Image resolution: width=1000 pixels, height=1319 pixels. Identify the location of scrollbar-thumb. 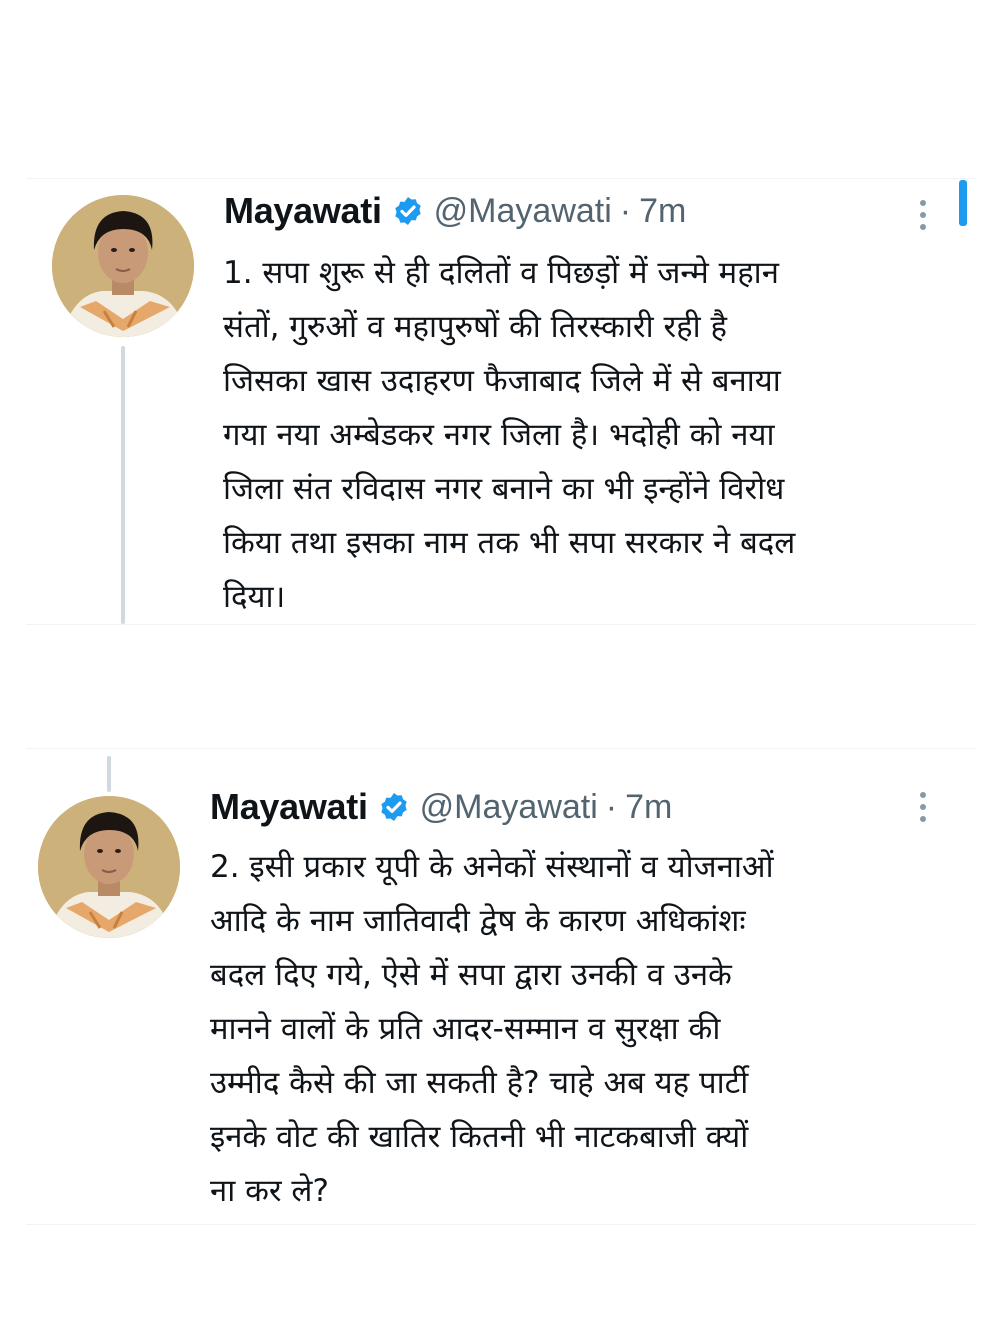
(963, 203).